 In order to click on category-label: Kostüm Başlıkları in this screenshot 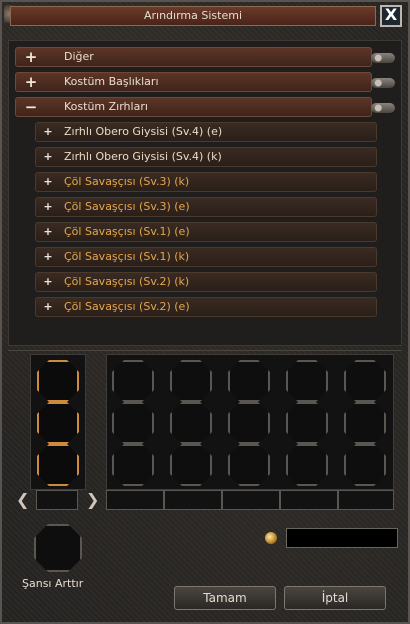, I will do `click(111, 81)`.